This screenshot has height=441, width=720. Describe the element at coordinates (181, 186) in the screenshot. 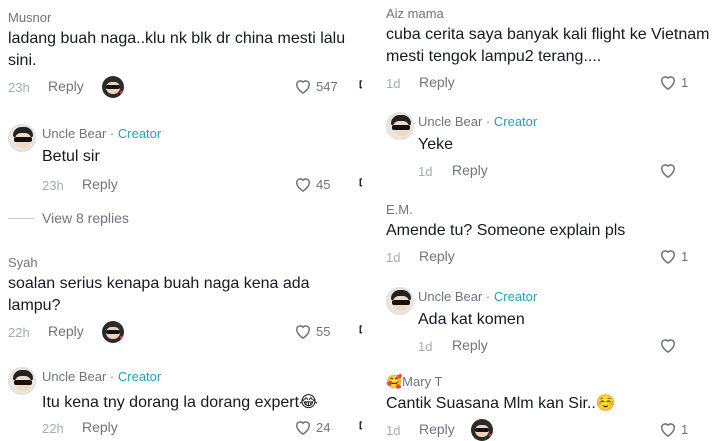

I see `reply-actions: 23h Reply 45` at that location.